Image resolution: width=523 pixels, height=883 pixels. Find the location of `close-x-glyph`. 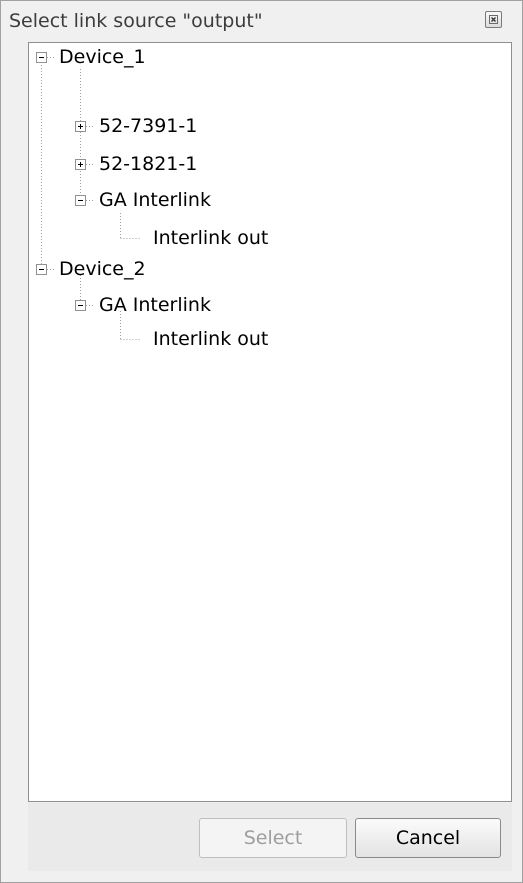

close-x-glyph is located at coordinates (493, 19).